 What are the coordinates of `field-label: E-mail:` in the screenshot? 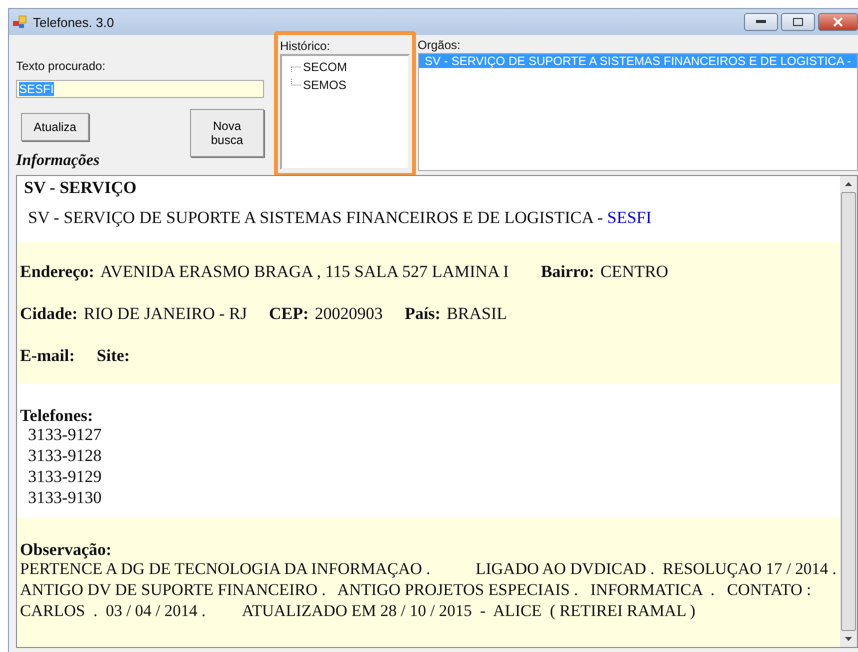 It's located at (47, 356).